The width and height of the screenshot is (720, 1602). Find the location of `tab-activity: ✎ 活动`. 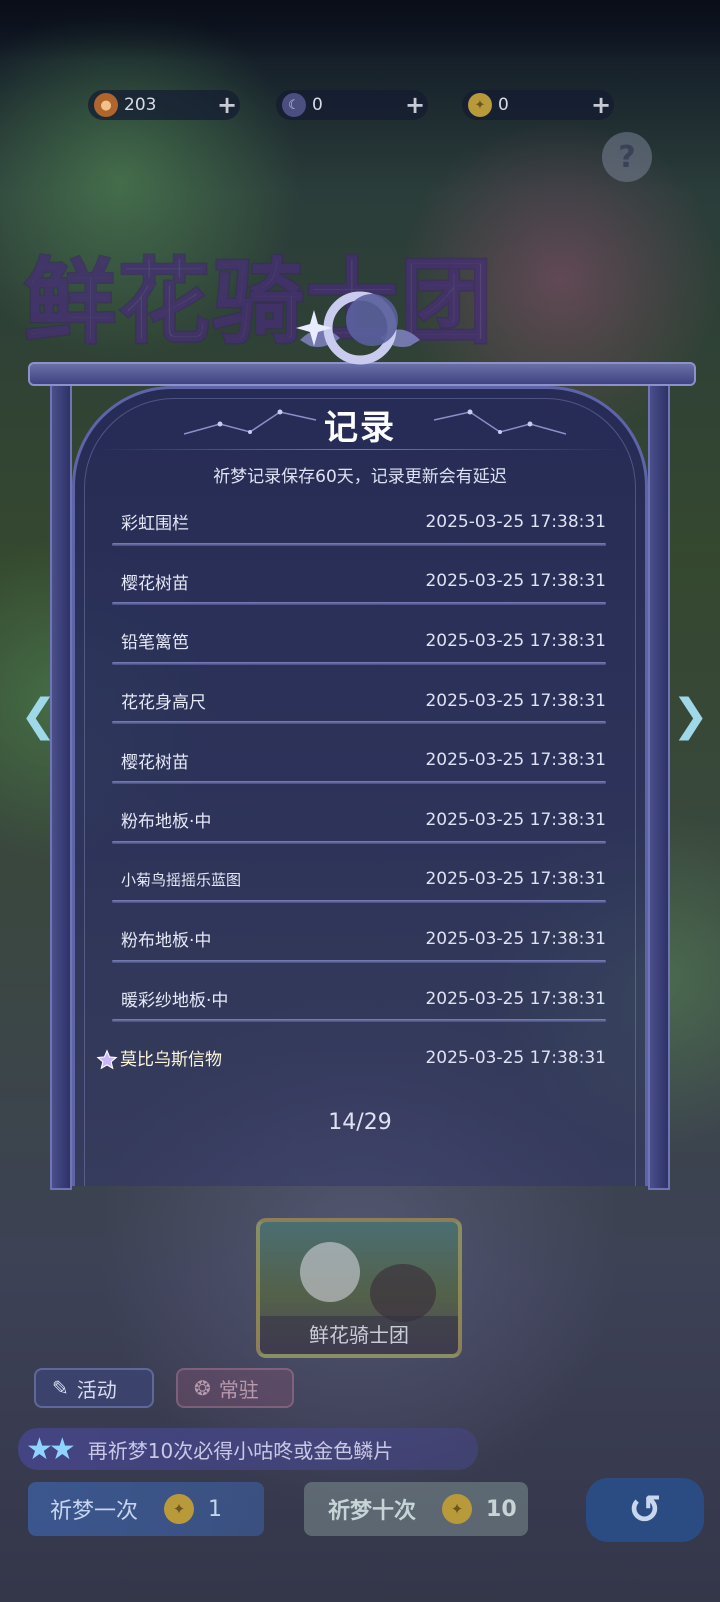

tab-activity: ✎ 活动 is located at coordinates (94, 1388).